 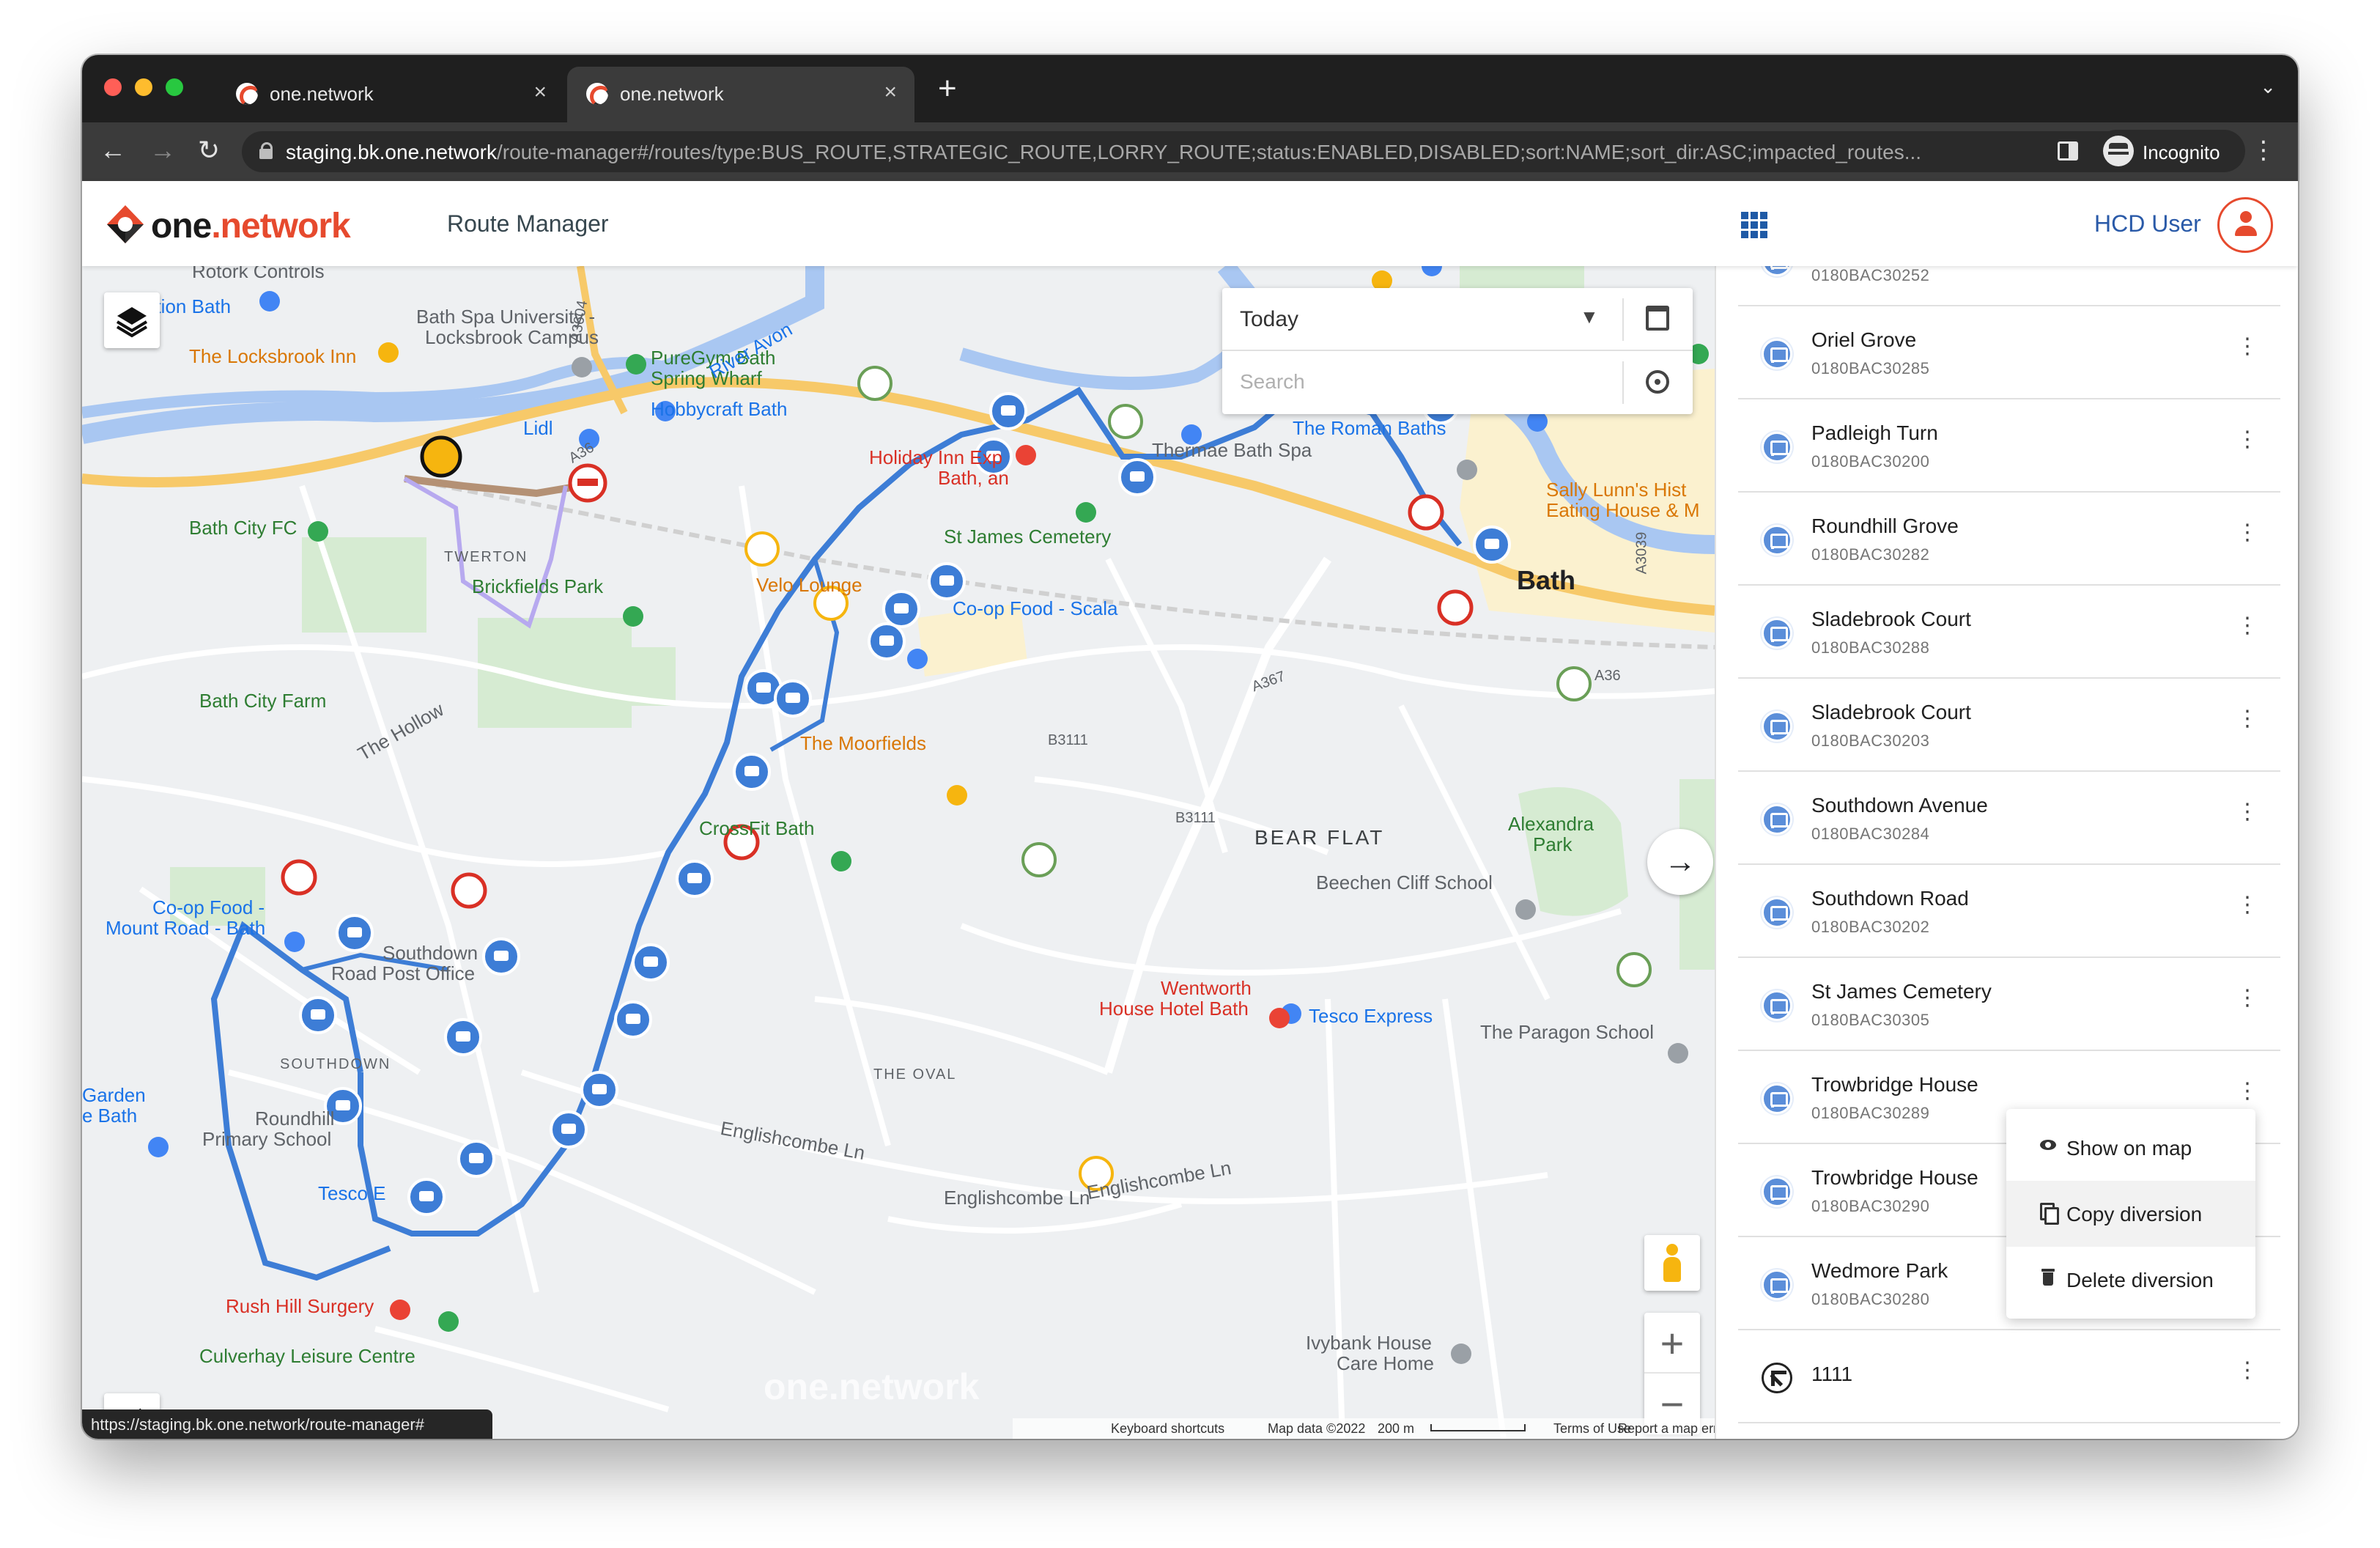 I want to click on street-view-pegman-icon, so click(x=1672, y=1263).